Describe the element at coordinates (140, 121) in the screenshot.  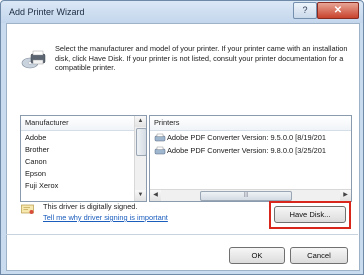
I see `scroll-up-icon: ▲` at that location.